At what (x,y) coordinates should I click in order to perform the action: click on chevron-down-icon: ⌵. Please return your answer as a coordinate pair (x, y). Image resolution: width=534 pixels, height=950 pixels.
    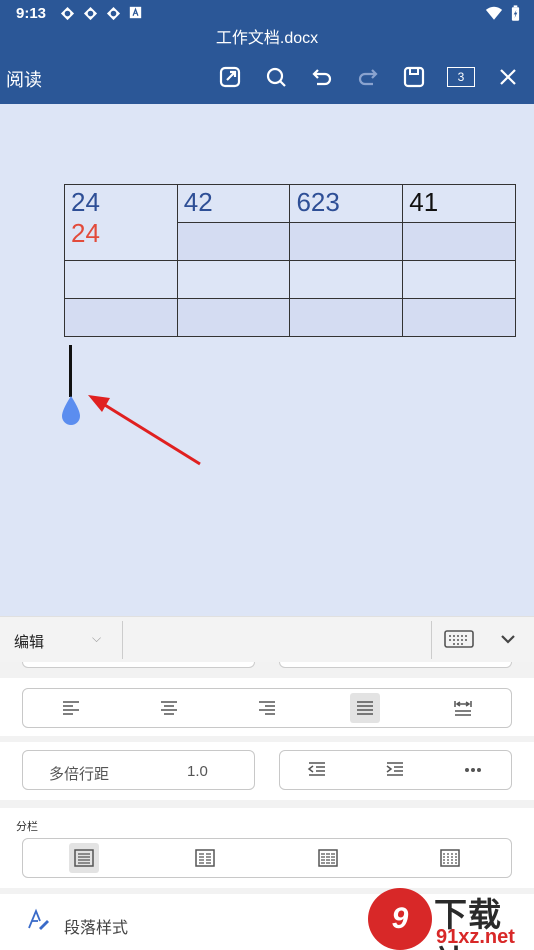
    Looking at the image, I should click on (96, 638).